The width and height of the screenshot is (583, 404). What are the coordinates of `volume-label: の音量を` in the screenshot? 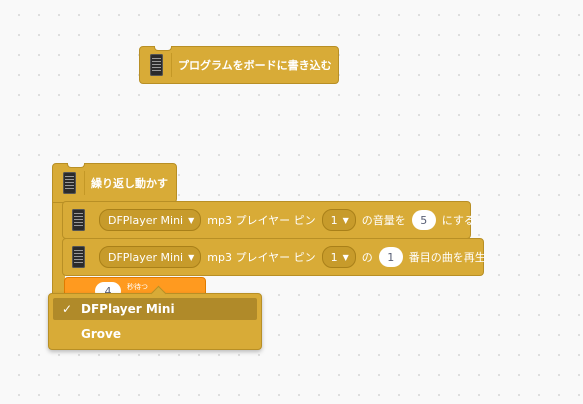 It's located at (383, 220).